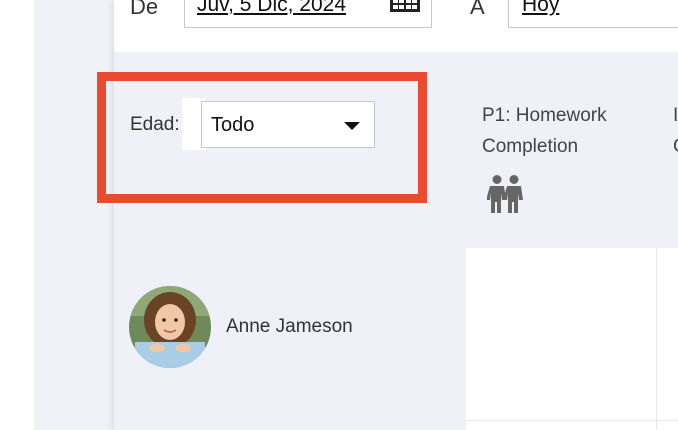 The height and width of the screenshot is (430, 678). I want to click on student-row: Anne Jameson, so click(284, 327).